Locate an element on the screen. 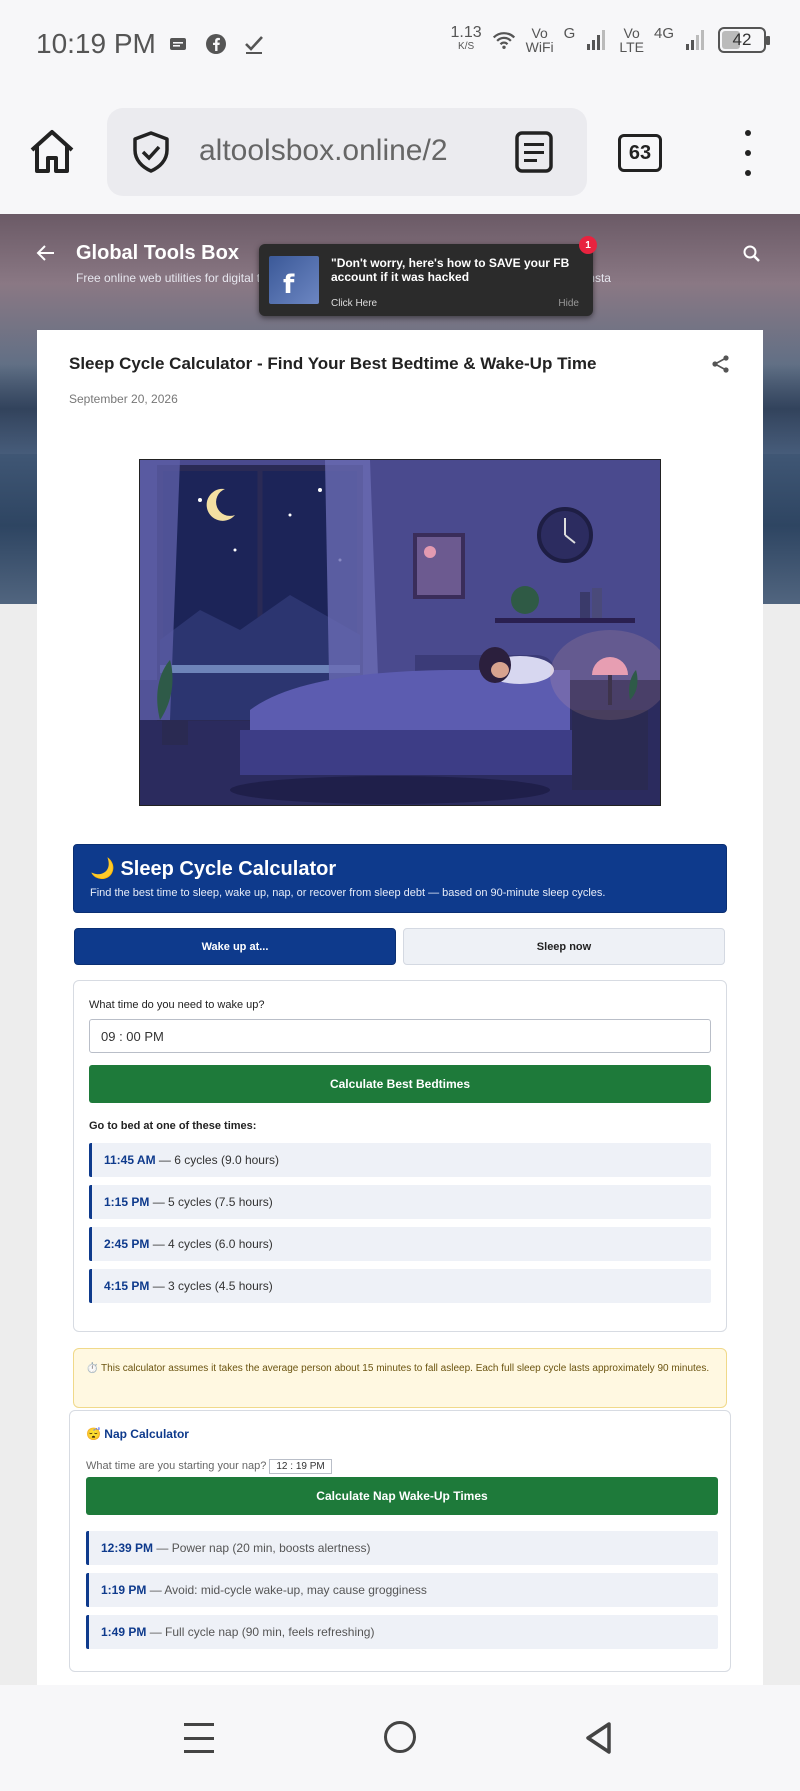 The height and width of the screenshot is (1791, 800). notification-click-link: Click Here is located at coordinates (354, 303).